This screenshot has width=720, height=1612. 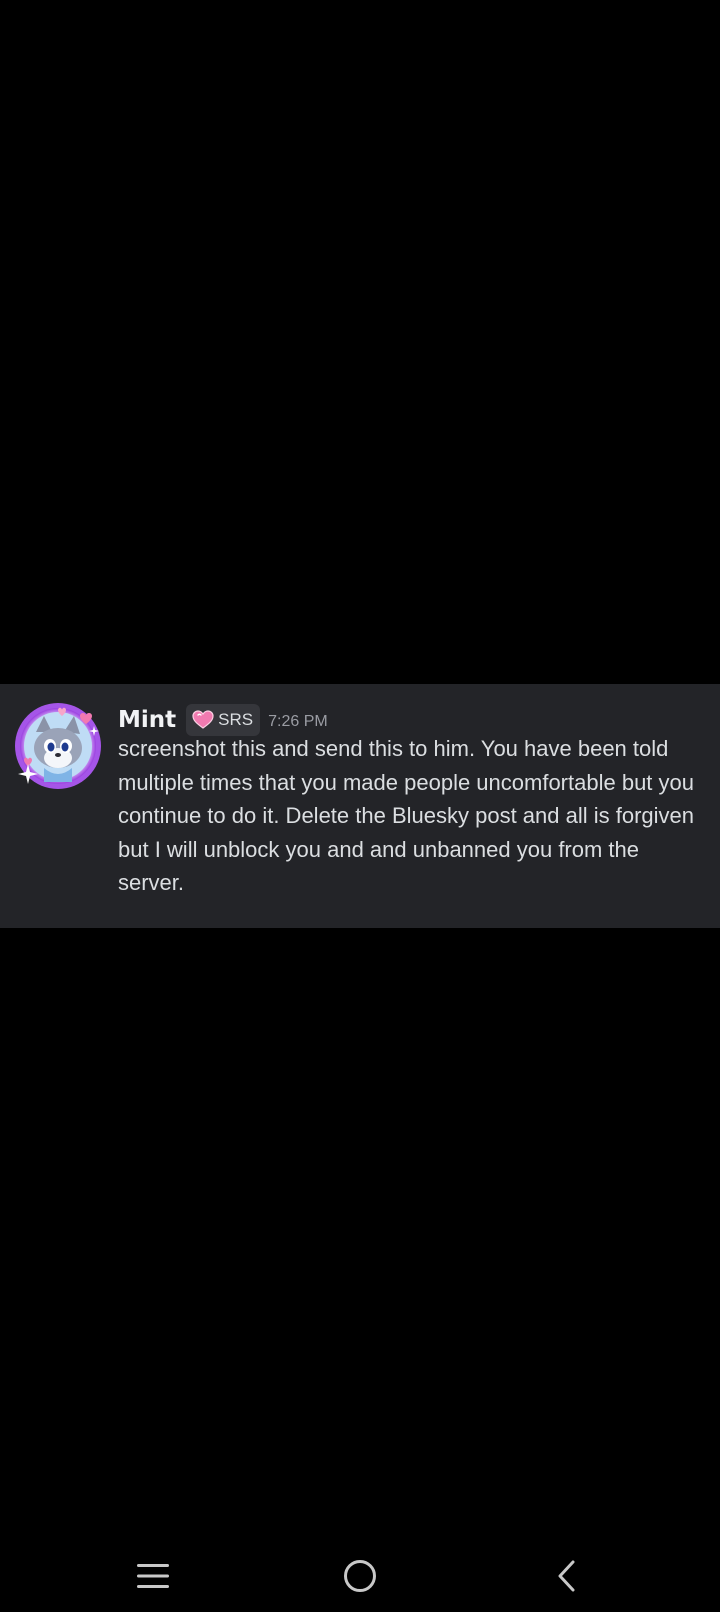 I want to click on home-button, so click(x=360, y=1576).